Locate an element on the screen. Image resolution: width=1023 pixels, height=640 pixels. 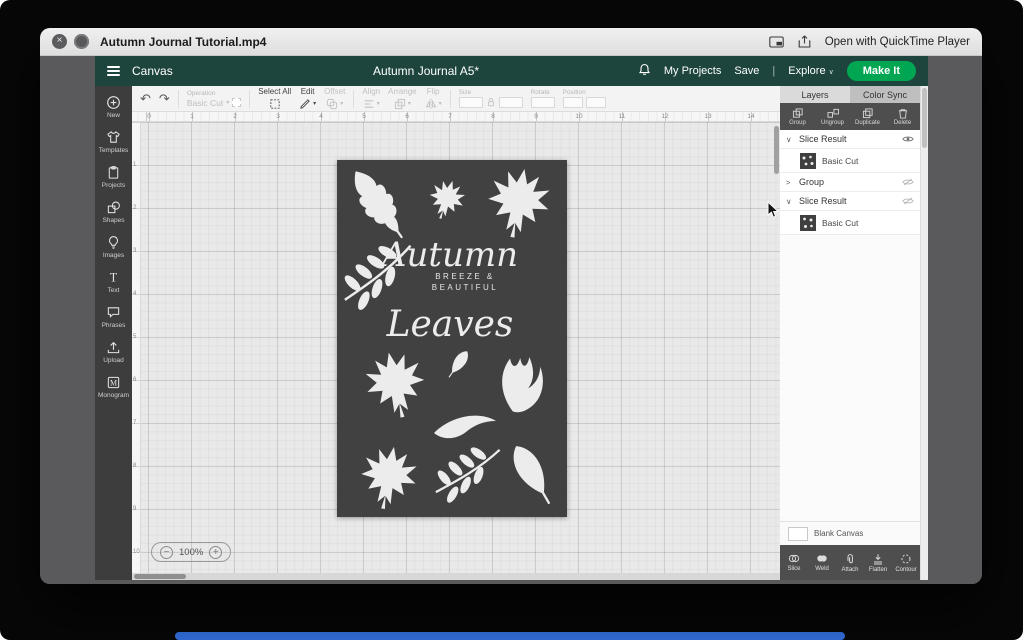
contour-icon is located at coordinates (906, 558).